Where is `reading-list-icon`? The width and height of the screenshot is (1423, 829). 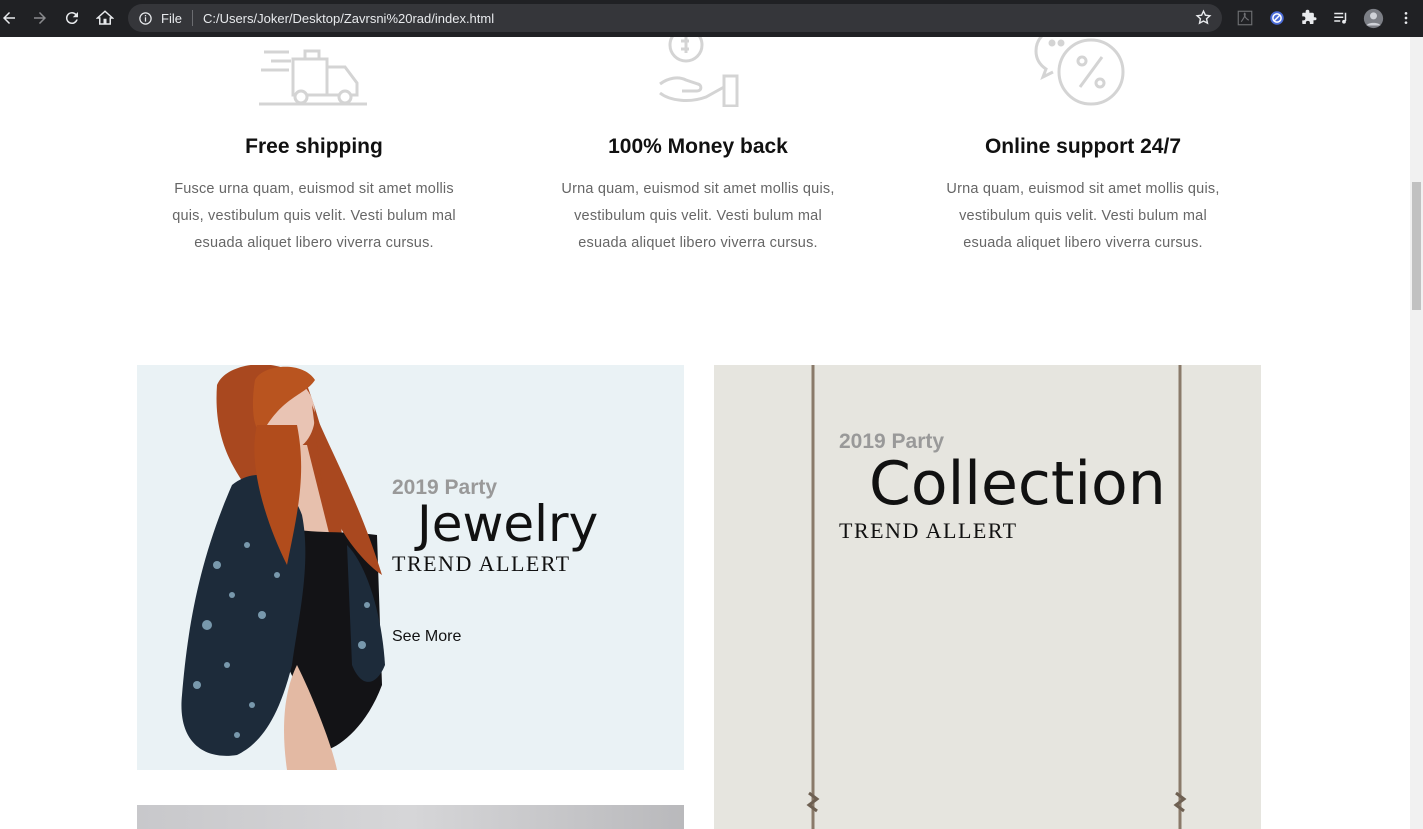 reading-list-icon is located at coordinates (1341, 18).